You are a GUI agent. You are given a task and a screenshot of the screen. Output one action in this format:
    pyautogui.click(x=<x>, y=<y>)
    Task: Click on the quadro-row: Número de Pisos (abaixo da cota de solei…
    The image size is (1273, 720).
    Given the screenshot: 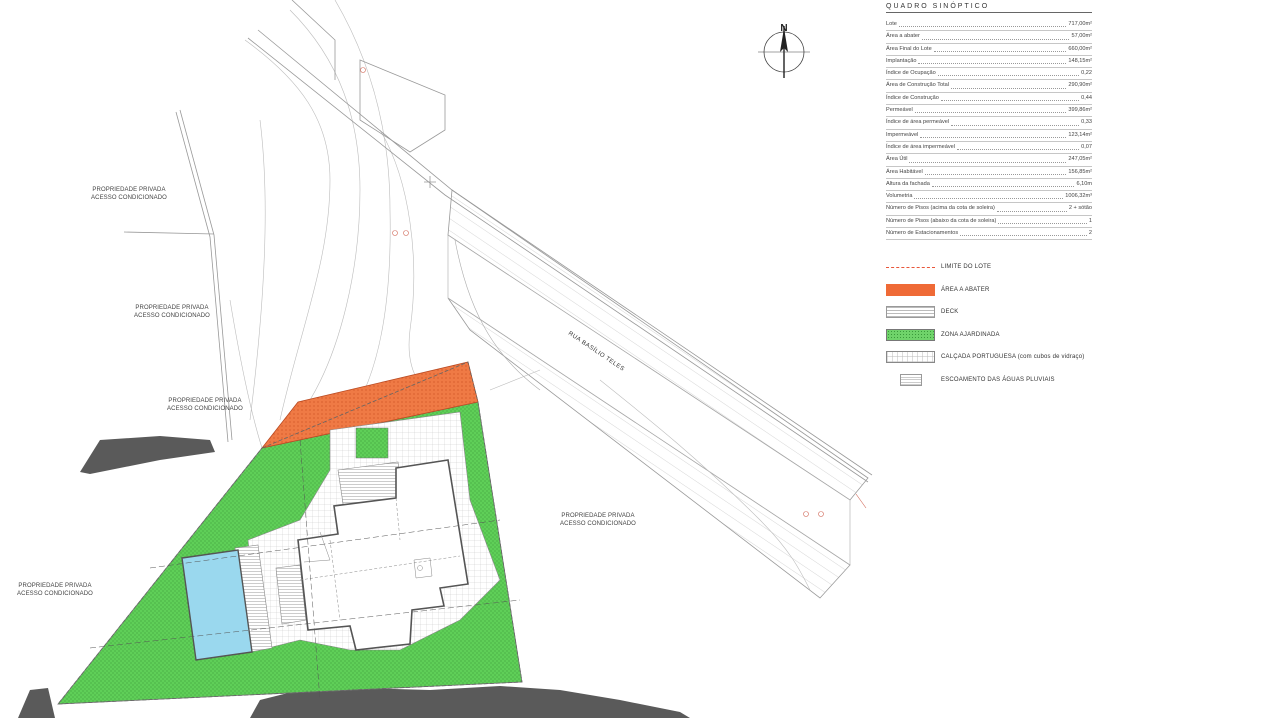 What is the action you would take?
    pyautogui.click(x=989, y=222)
    